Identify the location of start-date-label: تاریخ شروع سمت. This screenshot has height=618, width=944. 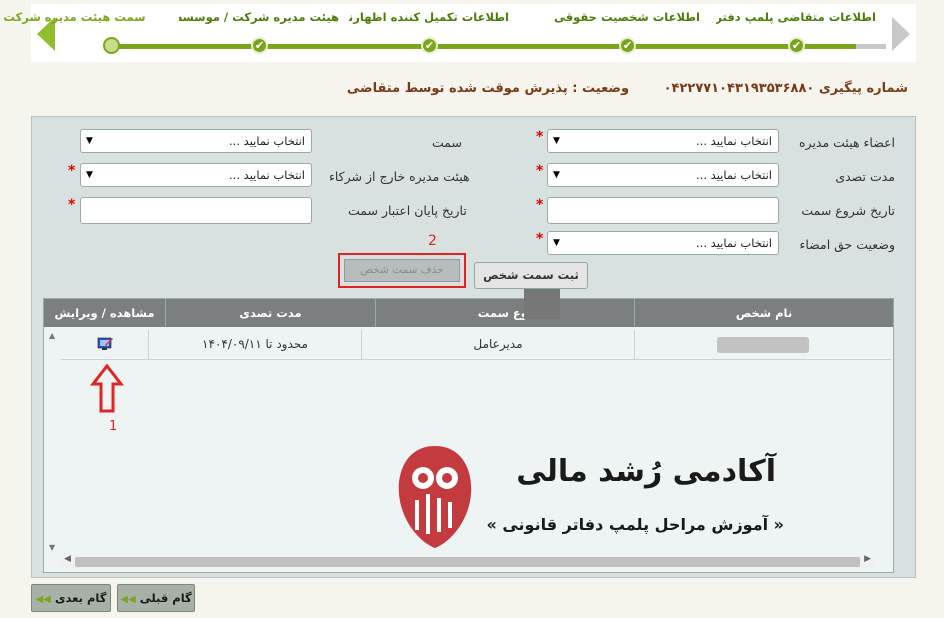
(848, 210).